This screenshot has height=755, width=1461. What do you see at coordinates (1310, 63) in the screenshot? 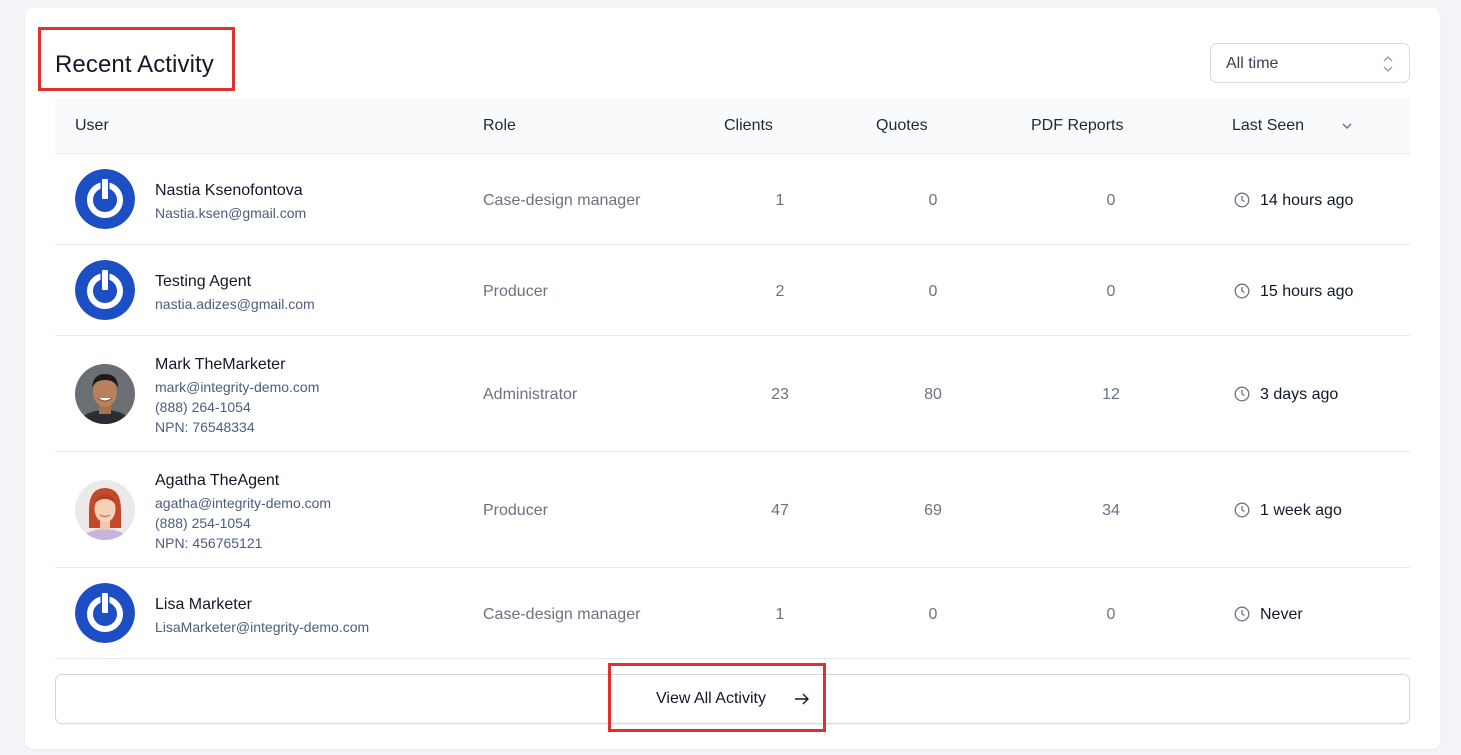
I see `time-range-select: All time` at bounding box center [1310, 63].